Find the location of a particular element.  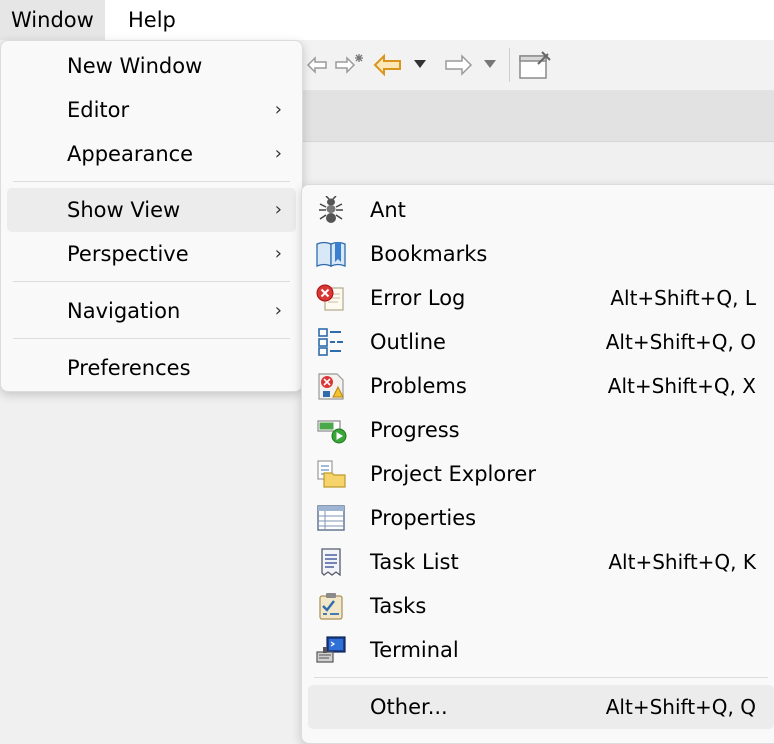

menu-item-perspective: Perspective › is located at coordinates (151, 254).